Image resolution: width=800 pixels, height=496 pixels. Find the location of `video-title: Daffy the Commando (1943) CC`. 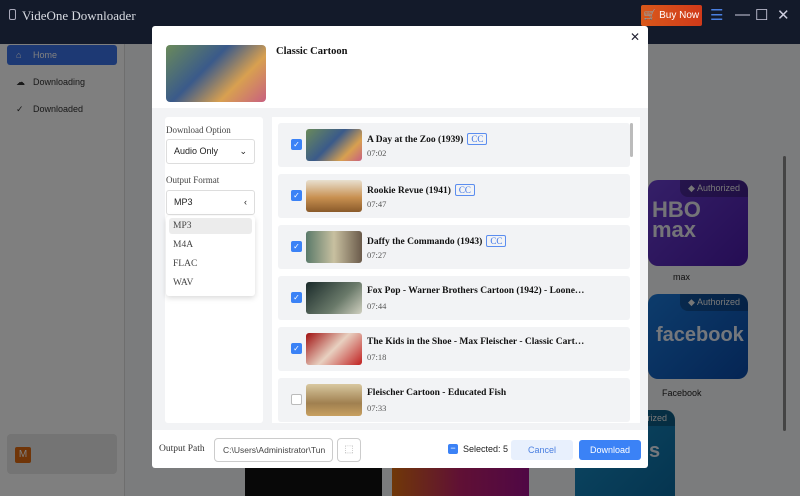

video-title: Daffy the Commando (1943) CC is located at coordinates (437, 241).